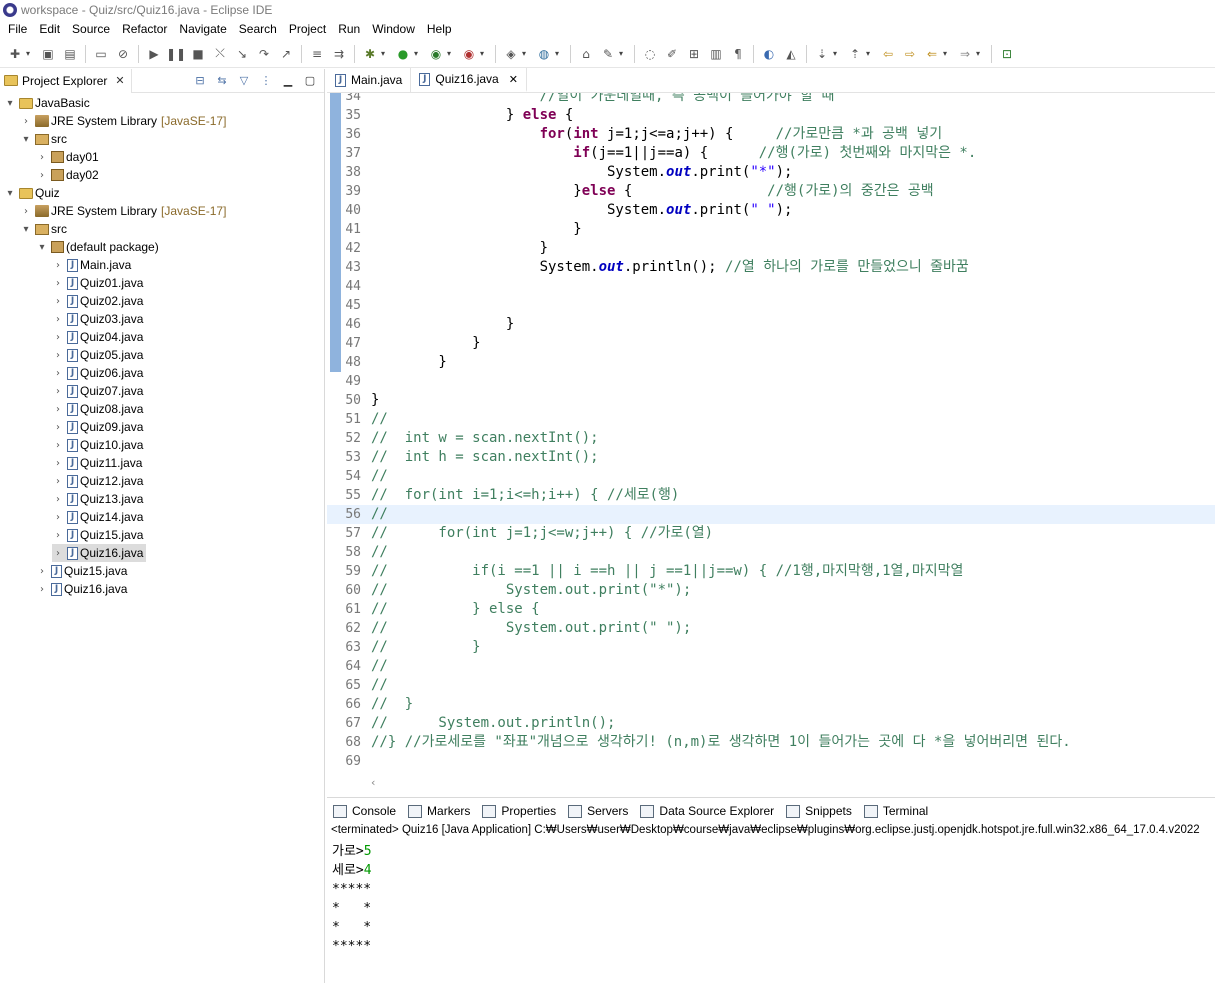 The width and height of the screenshot is (1215, 983). I want to click on tree-item: › J Quiz11.java, so click(97, 463).